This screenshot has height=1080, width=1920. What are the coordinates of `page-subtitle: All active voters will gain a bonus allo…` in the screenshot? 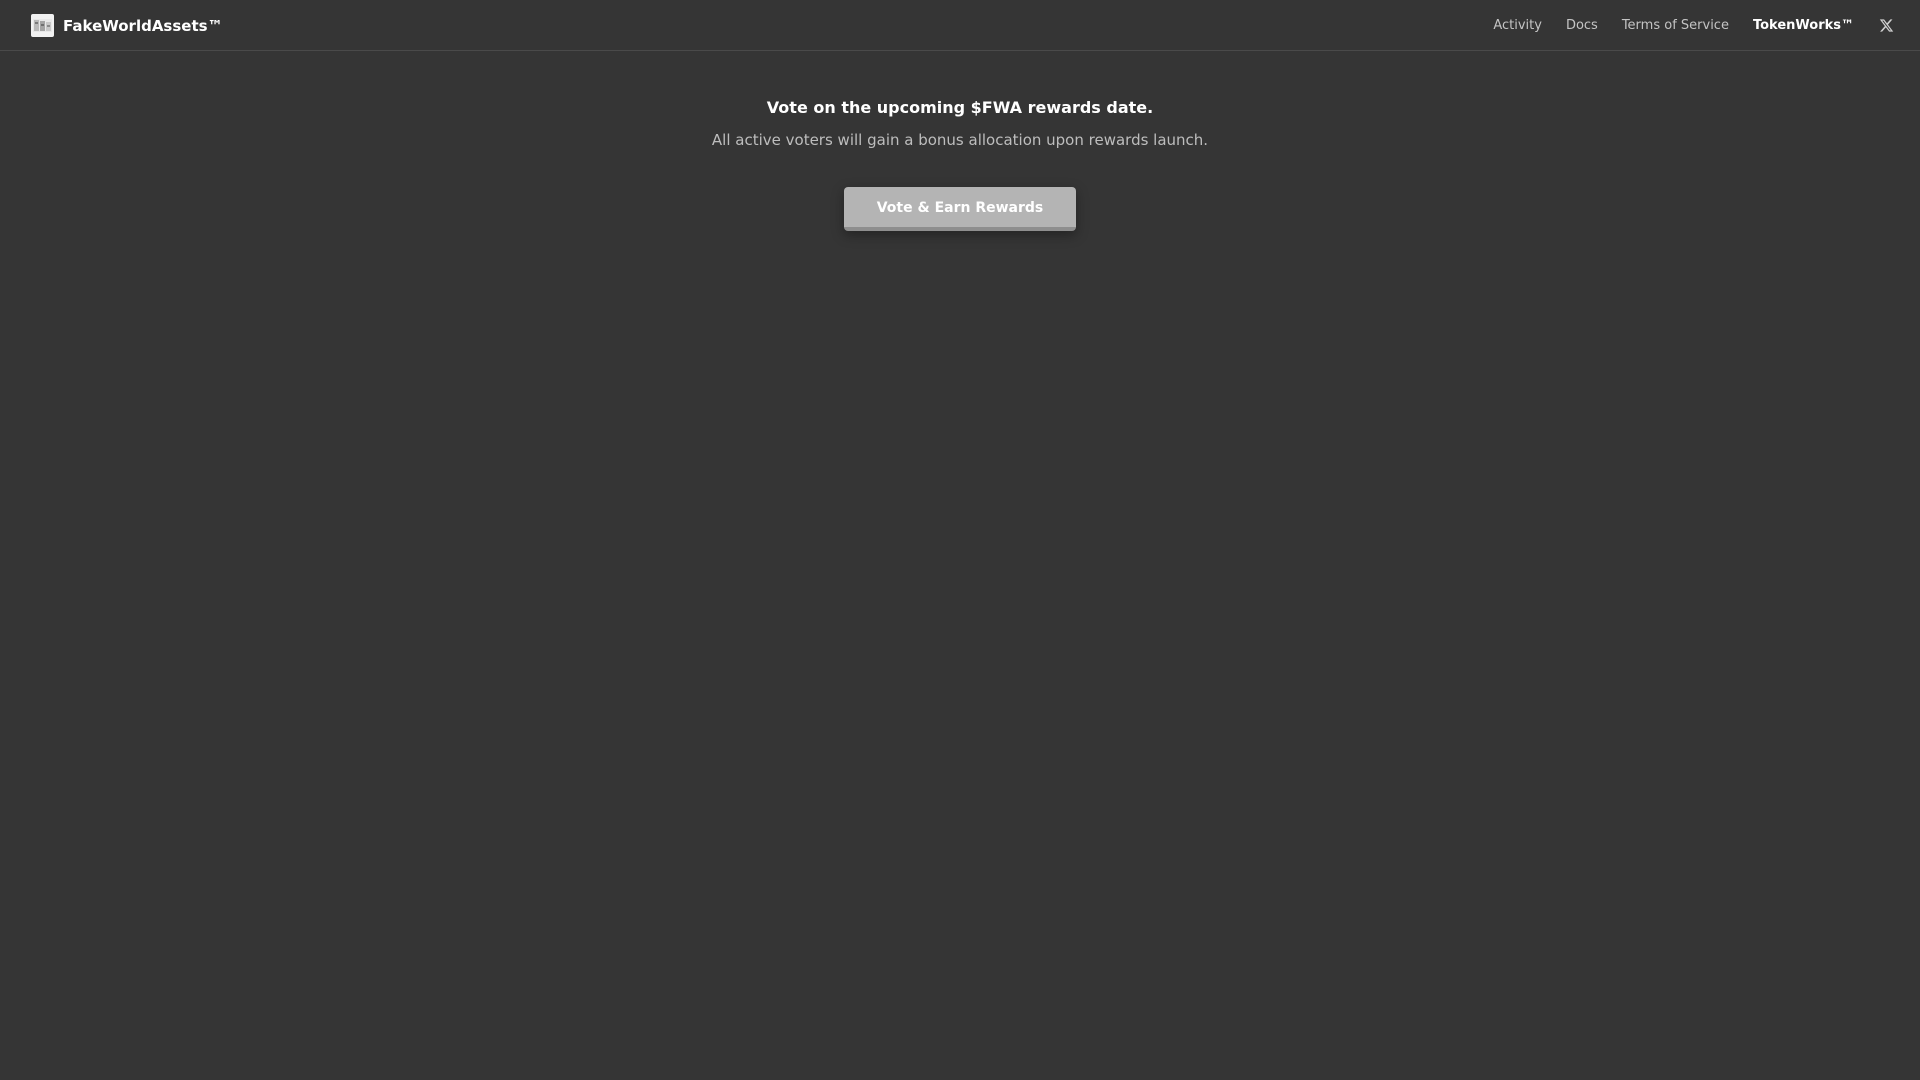 It's located at (960, 140).